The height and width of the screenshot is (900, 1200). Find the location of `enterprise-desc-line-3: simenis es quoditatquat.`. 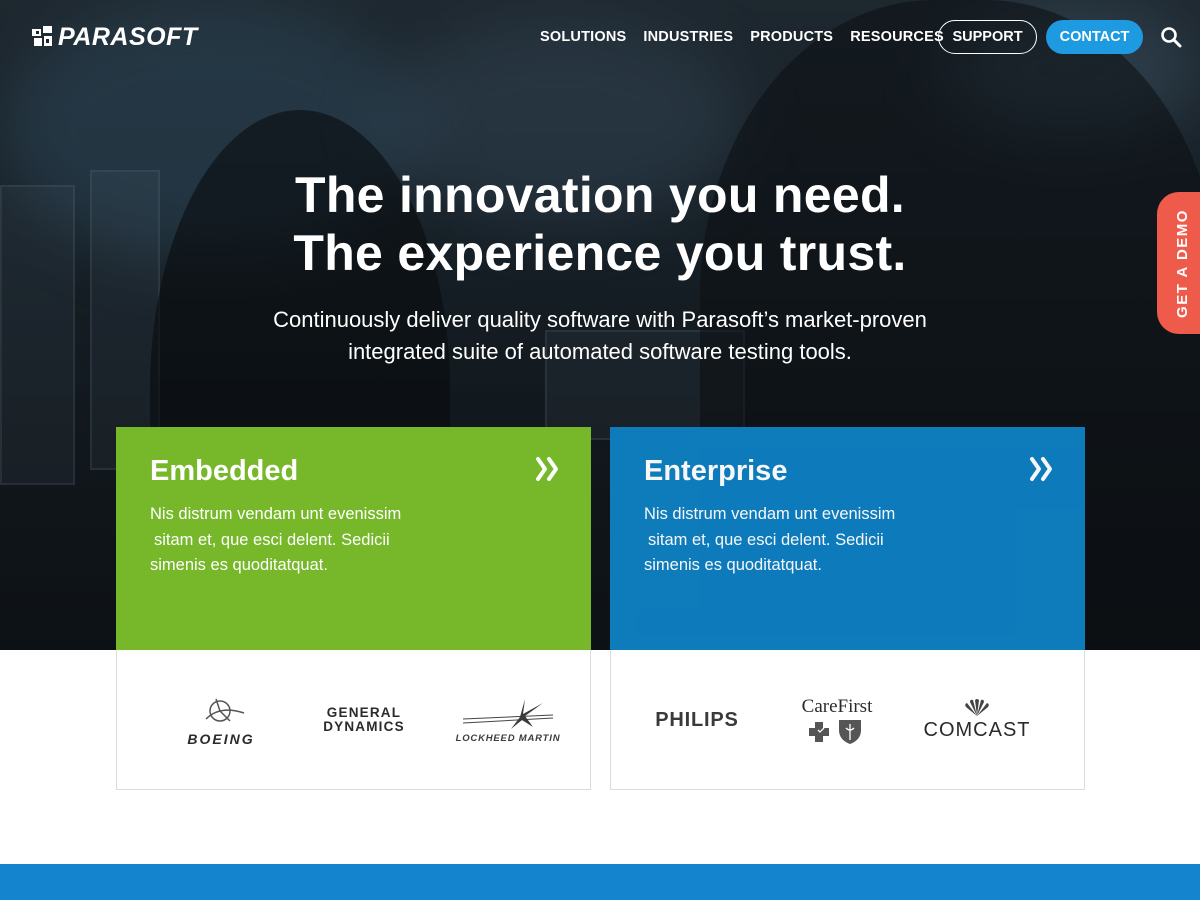

enterprise-desc-line-3: simenis es quoditatquat. is located at coordinates (733, 565).